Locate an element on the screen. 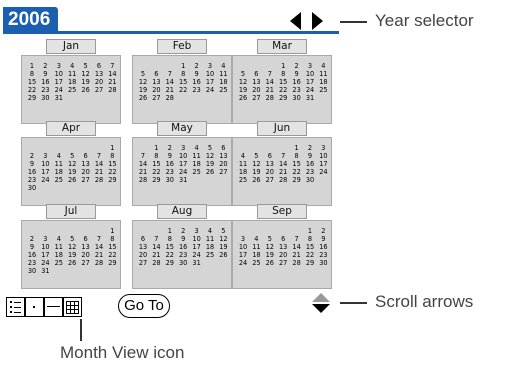  week-row: 30 is located at coordinates (71, 188).